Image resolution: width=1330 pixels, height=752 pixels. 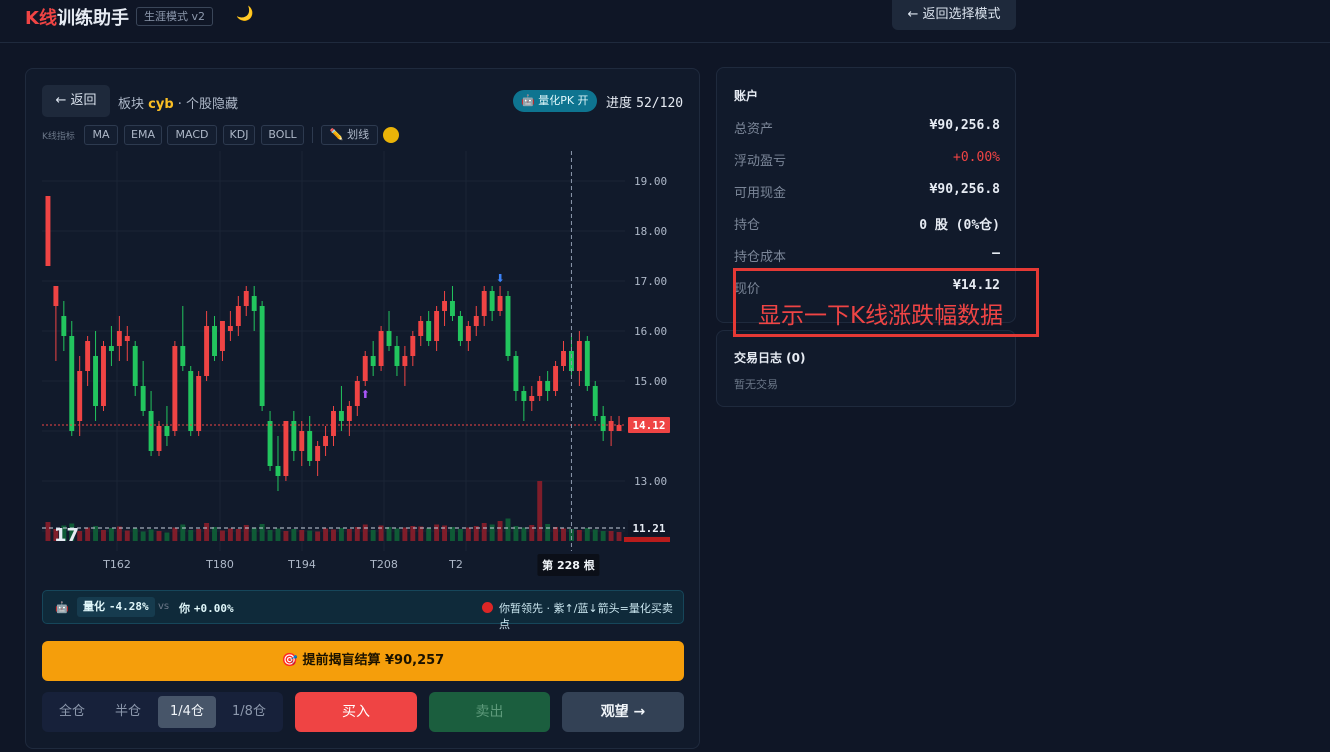 I want to click on early-settle-button: 🎯 提前揭盲结算 ¥90,257, so click(x=363, y=661).